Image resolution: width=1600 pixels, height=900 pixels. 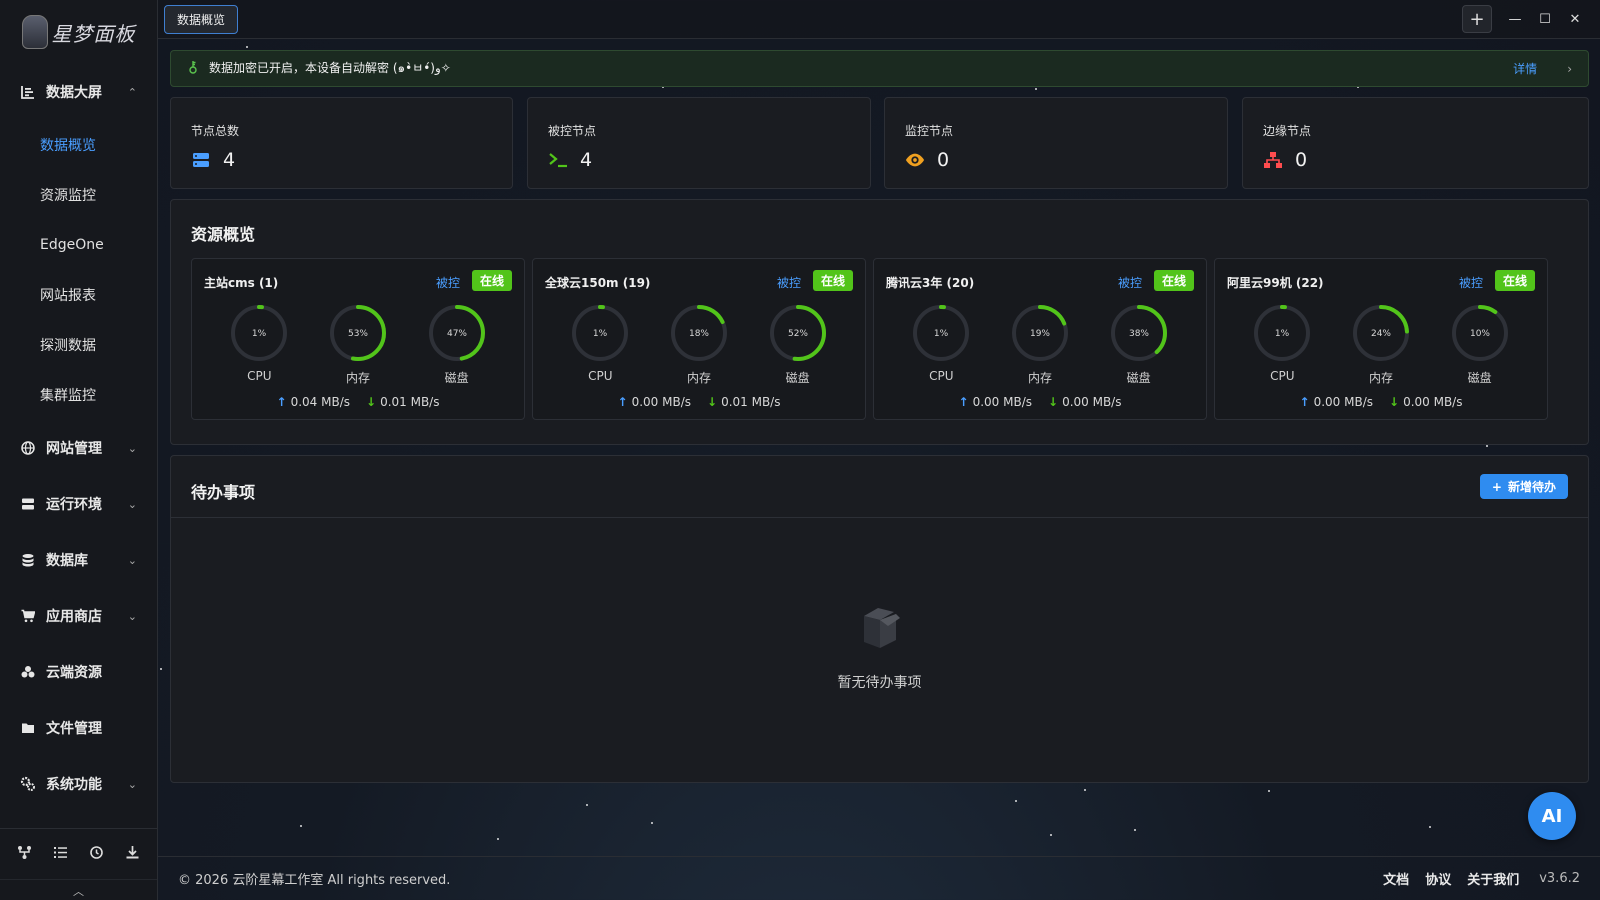 What do you see at coordinates (558, 160) in the screenshot?
I see `terminal-icon` at bounding box center [558, 160].